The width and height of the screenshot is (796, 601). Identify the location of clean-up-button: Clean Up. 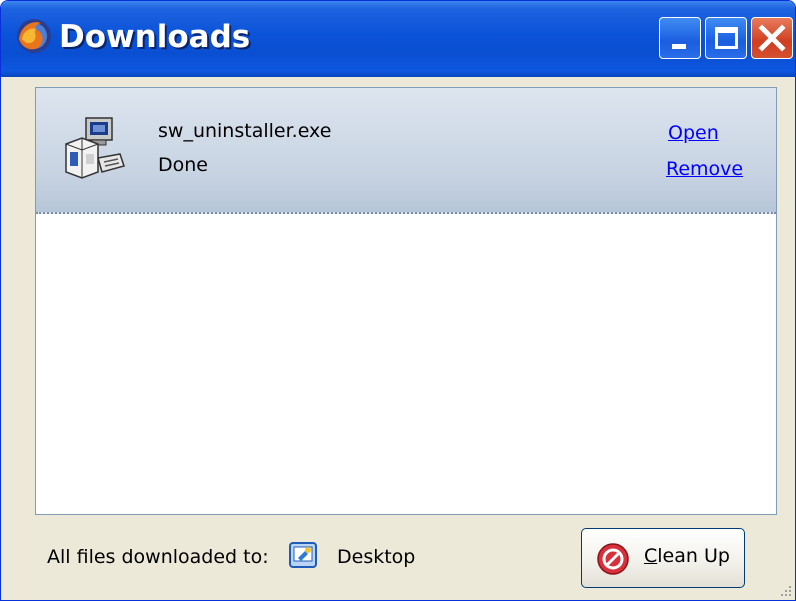
(663, 558).